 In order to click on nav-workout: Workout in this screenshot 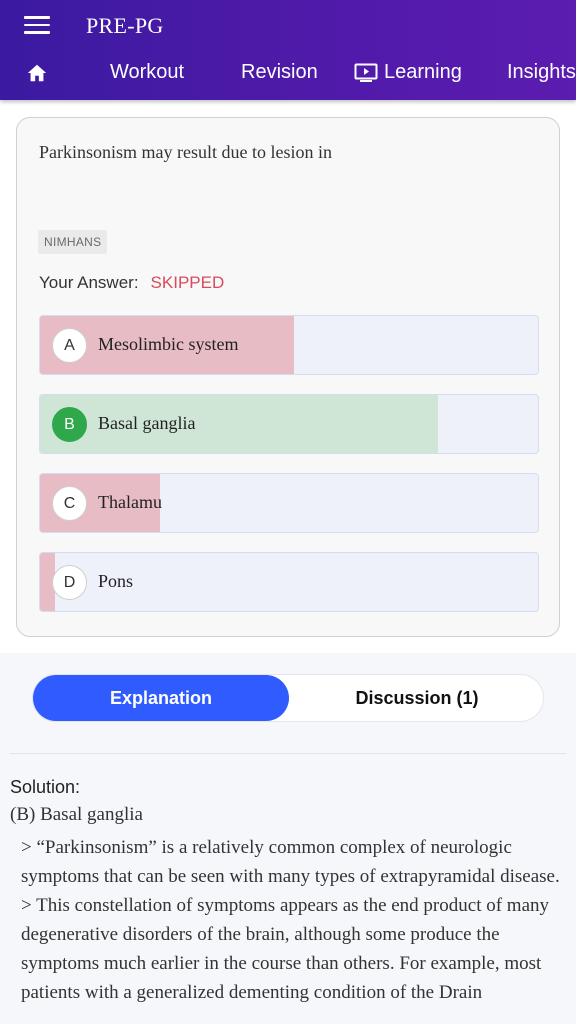, I will do `click(147, 72)`.